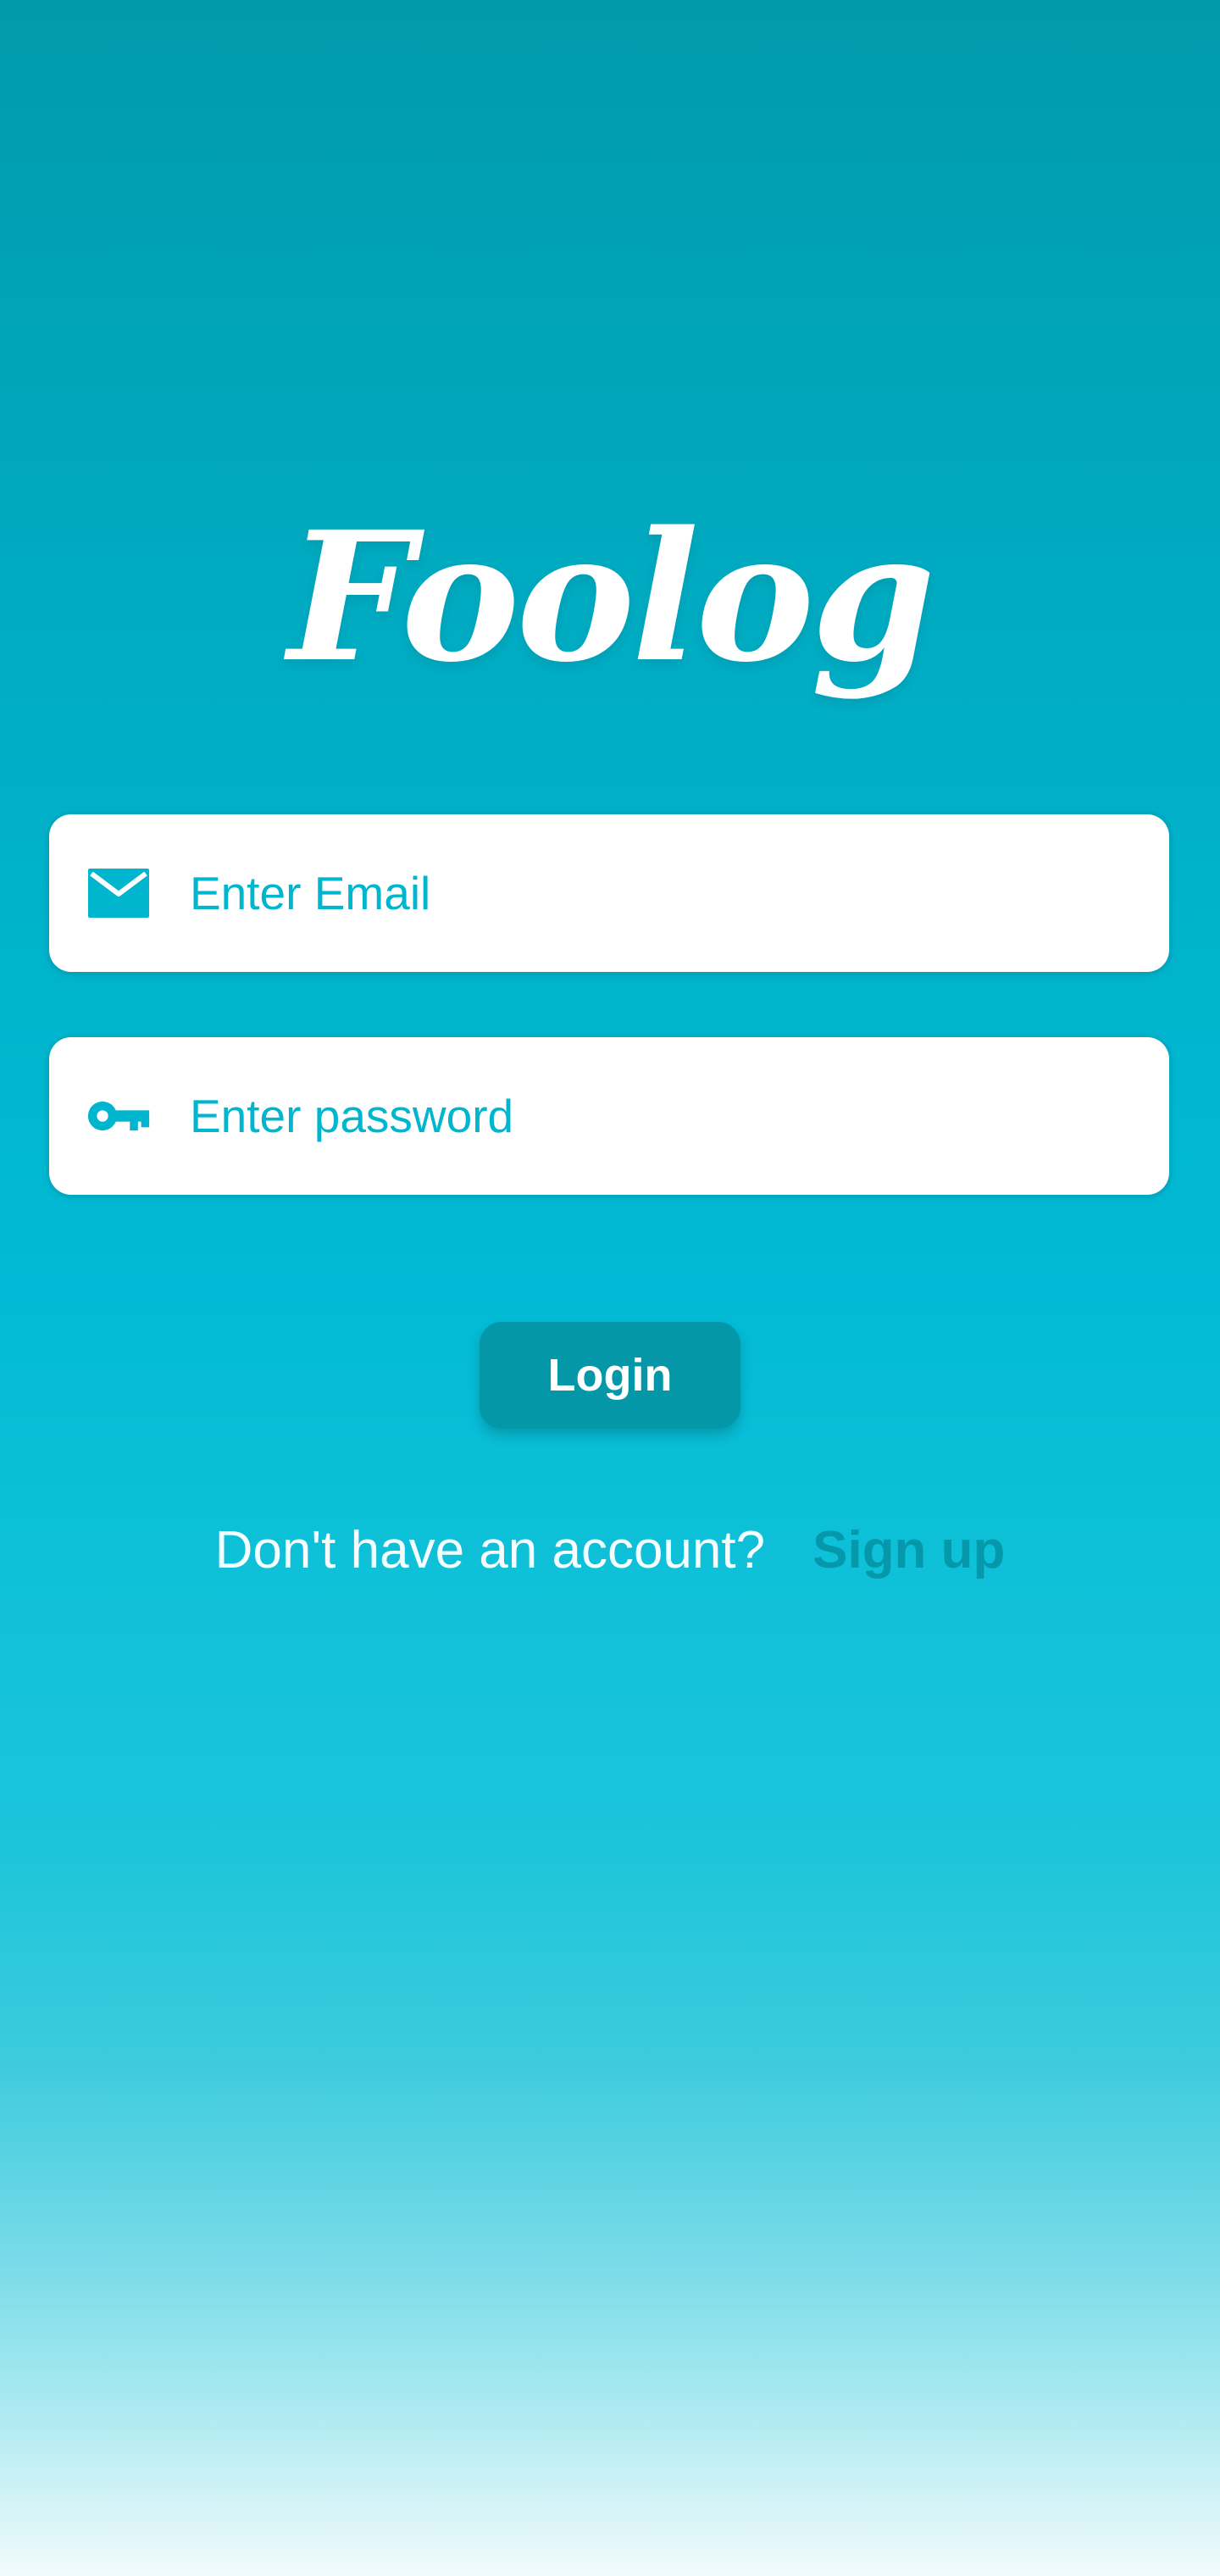  I want to click on mail-icon, so click(118, 893).